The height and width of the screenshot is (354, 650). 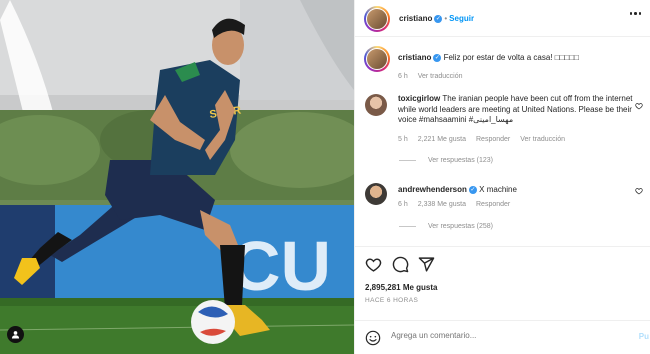 What do you see at coordinates (491, 335) in the screenshot?
I see `comment-input` at bounding box center [491, 335].